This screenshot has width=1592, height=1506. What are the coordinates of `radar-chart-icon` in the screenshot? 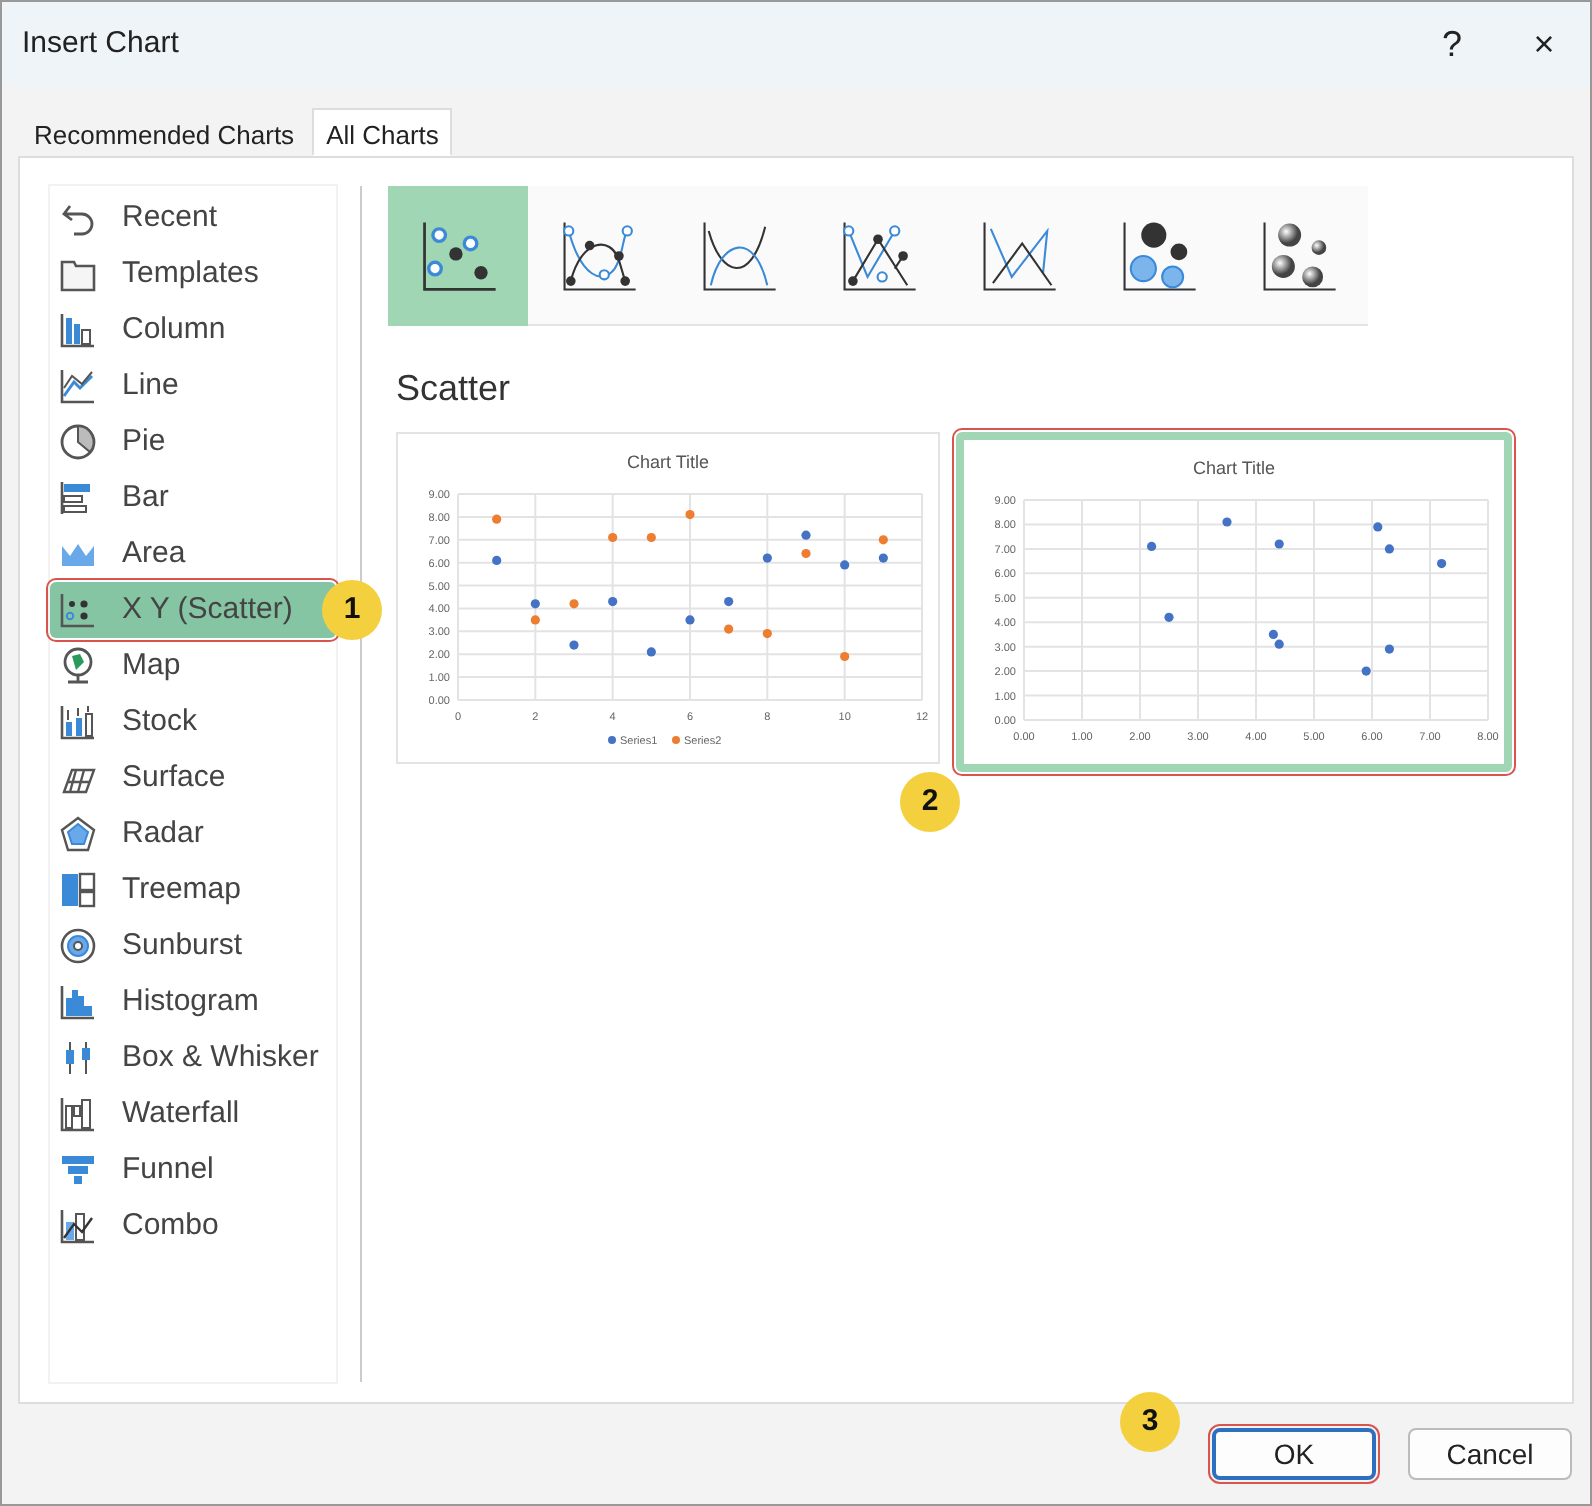 It's located at (78, 834).